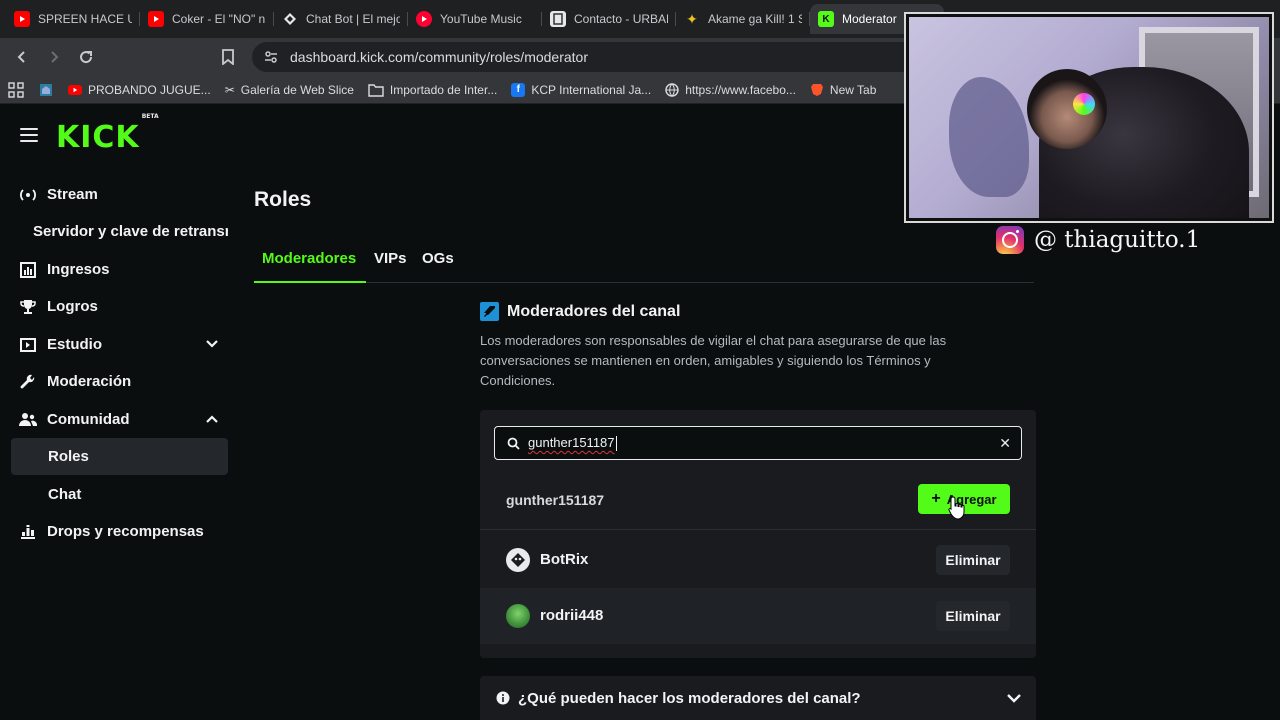 The image size is (1280, 720). What do you see at coordinates (826, 19) in the screenshot?
I see `kick-icon: K` at bounding box center [826, 19].